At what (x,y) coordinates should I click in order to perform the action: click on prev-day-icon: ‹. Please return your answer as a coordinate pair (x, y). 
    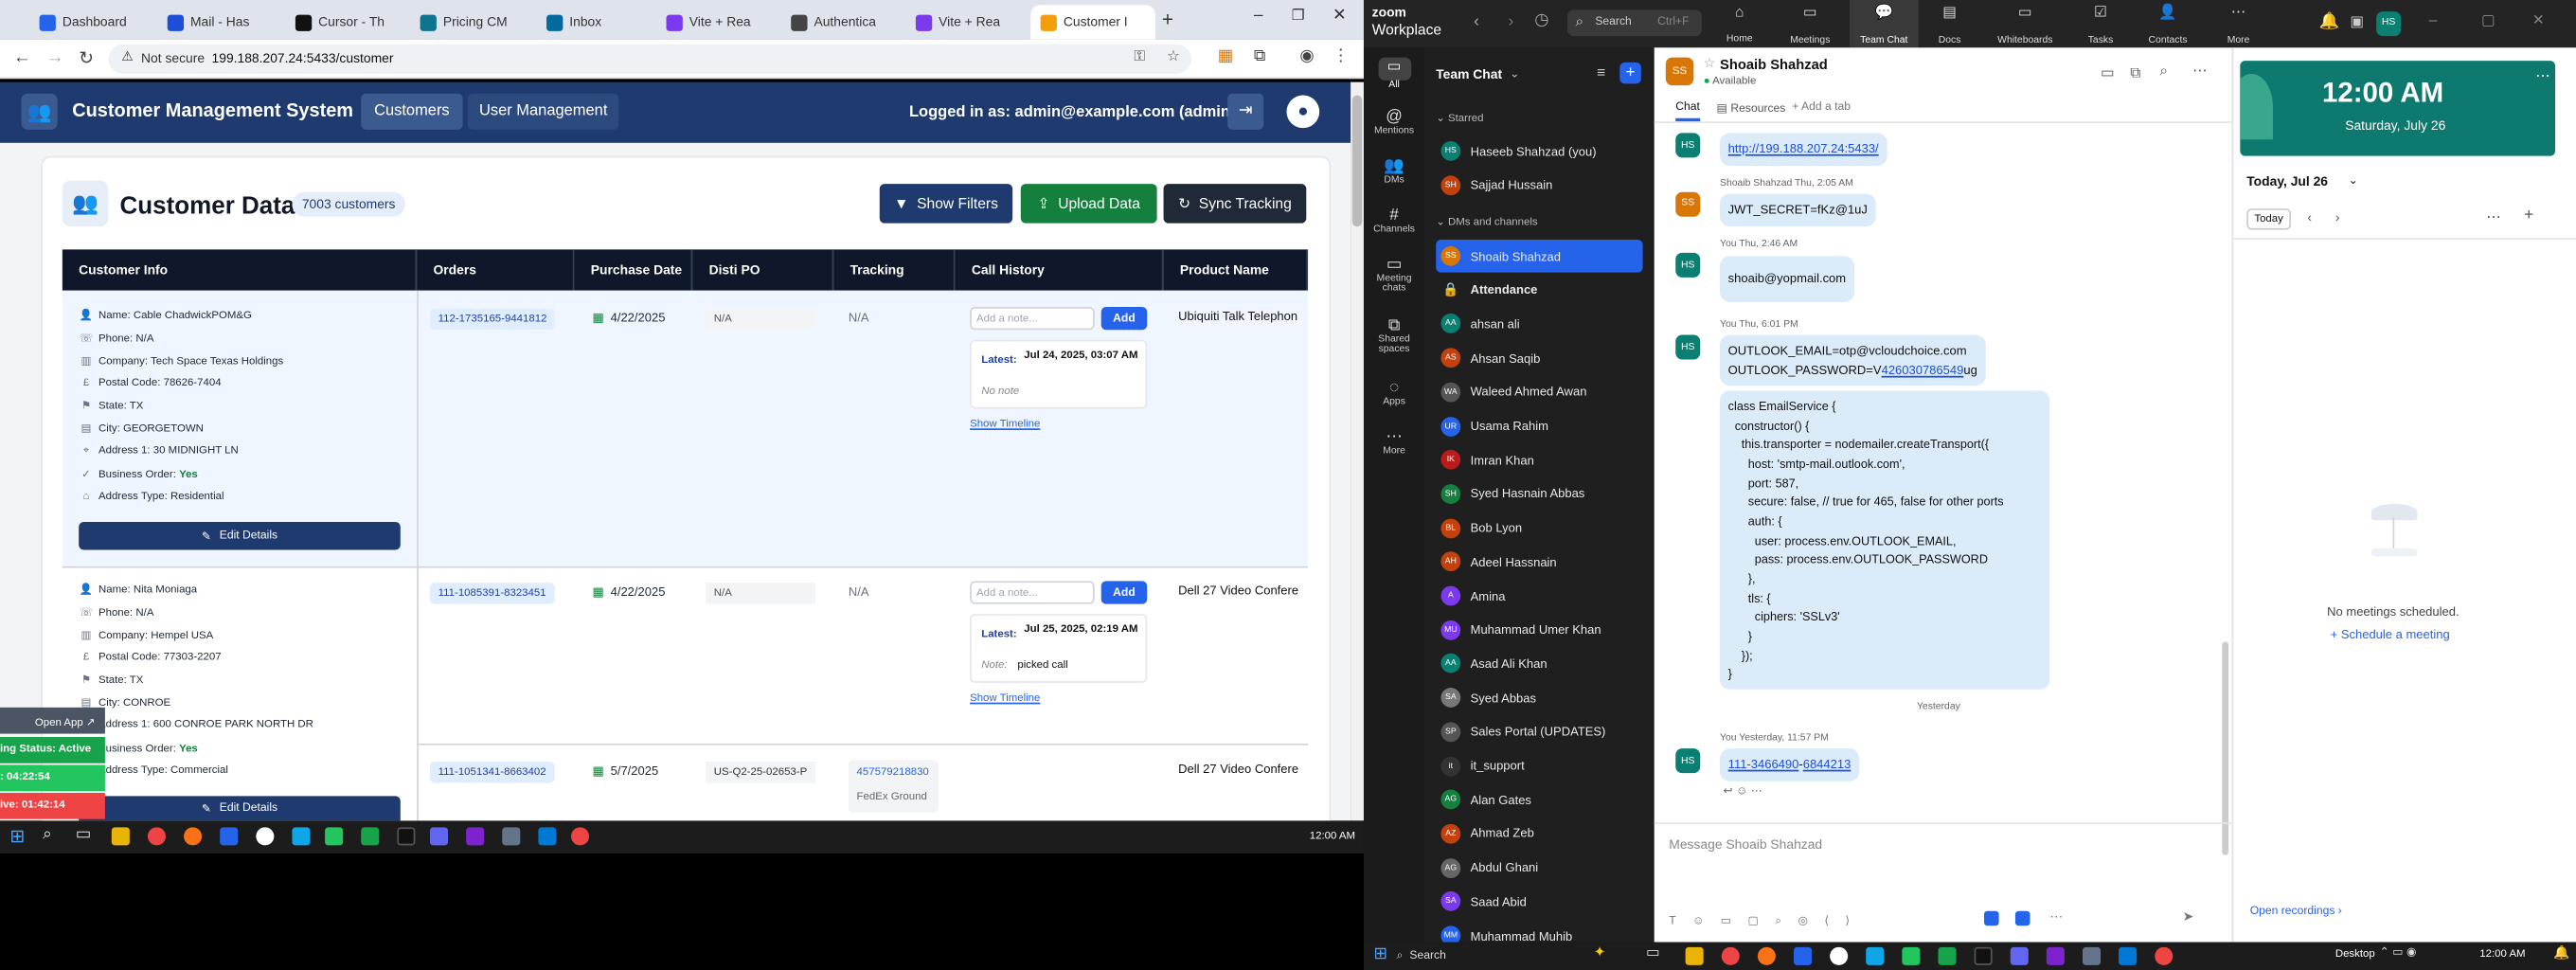
    Looking at the image, I should click on (2309, 217).